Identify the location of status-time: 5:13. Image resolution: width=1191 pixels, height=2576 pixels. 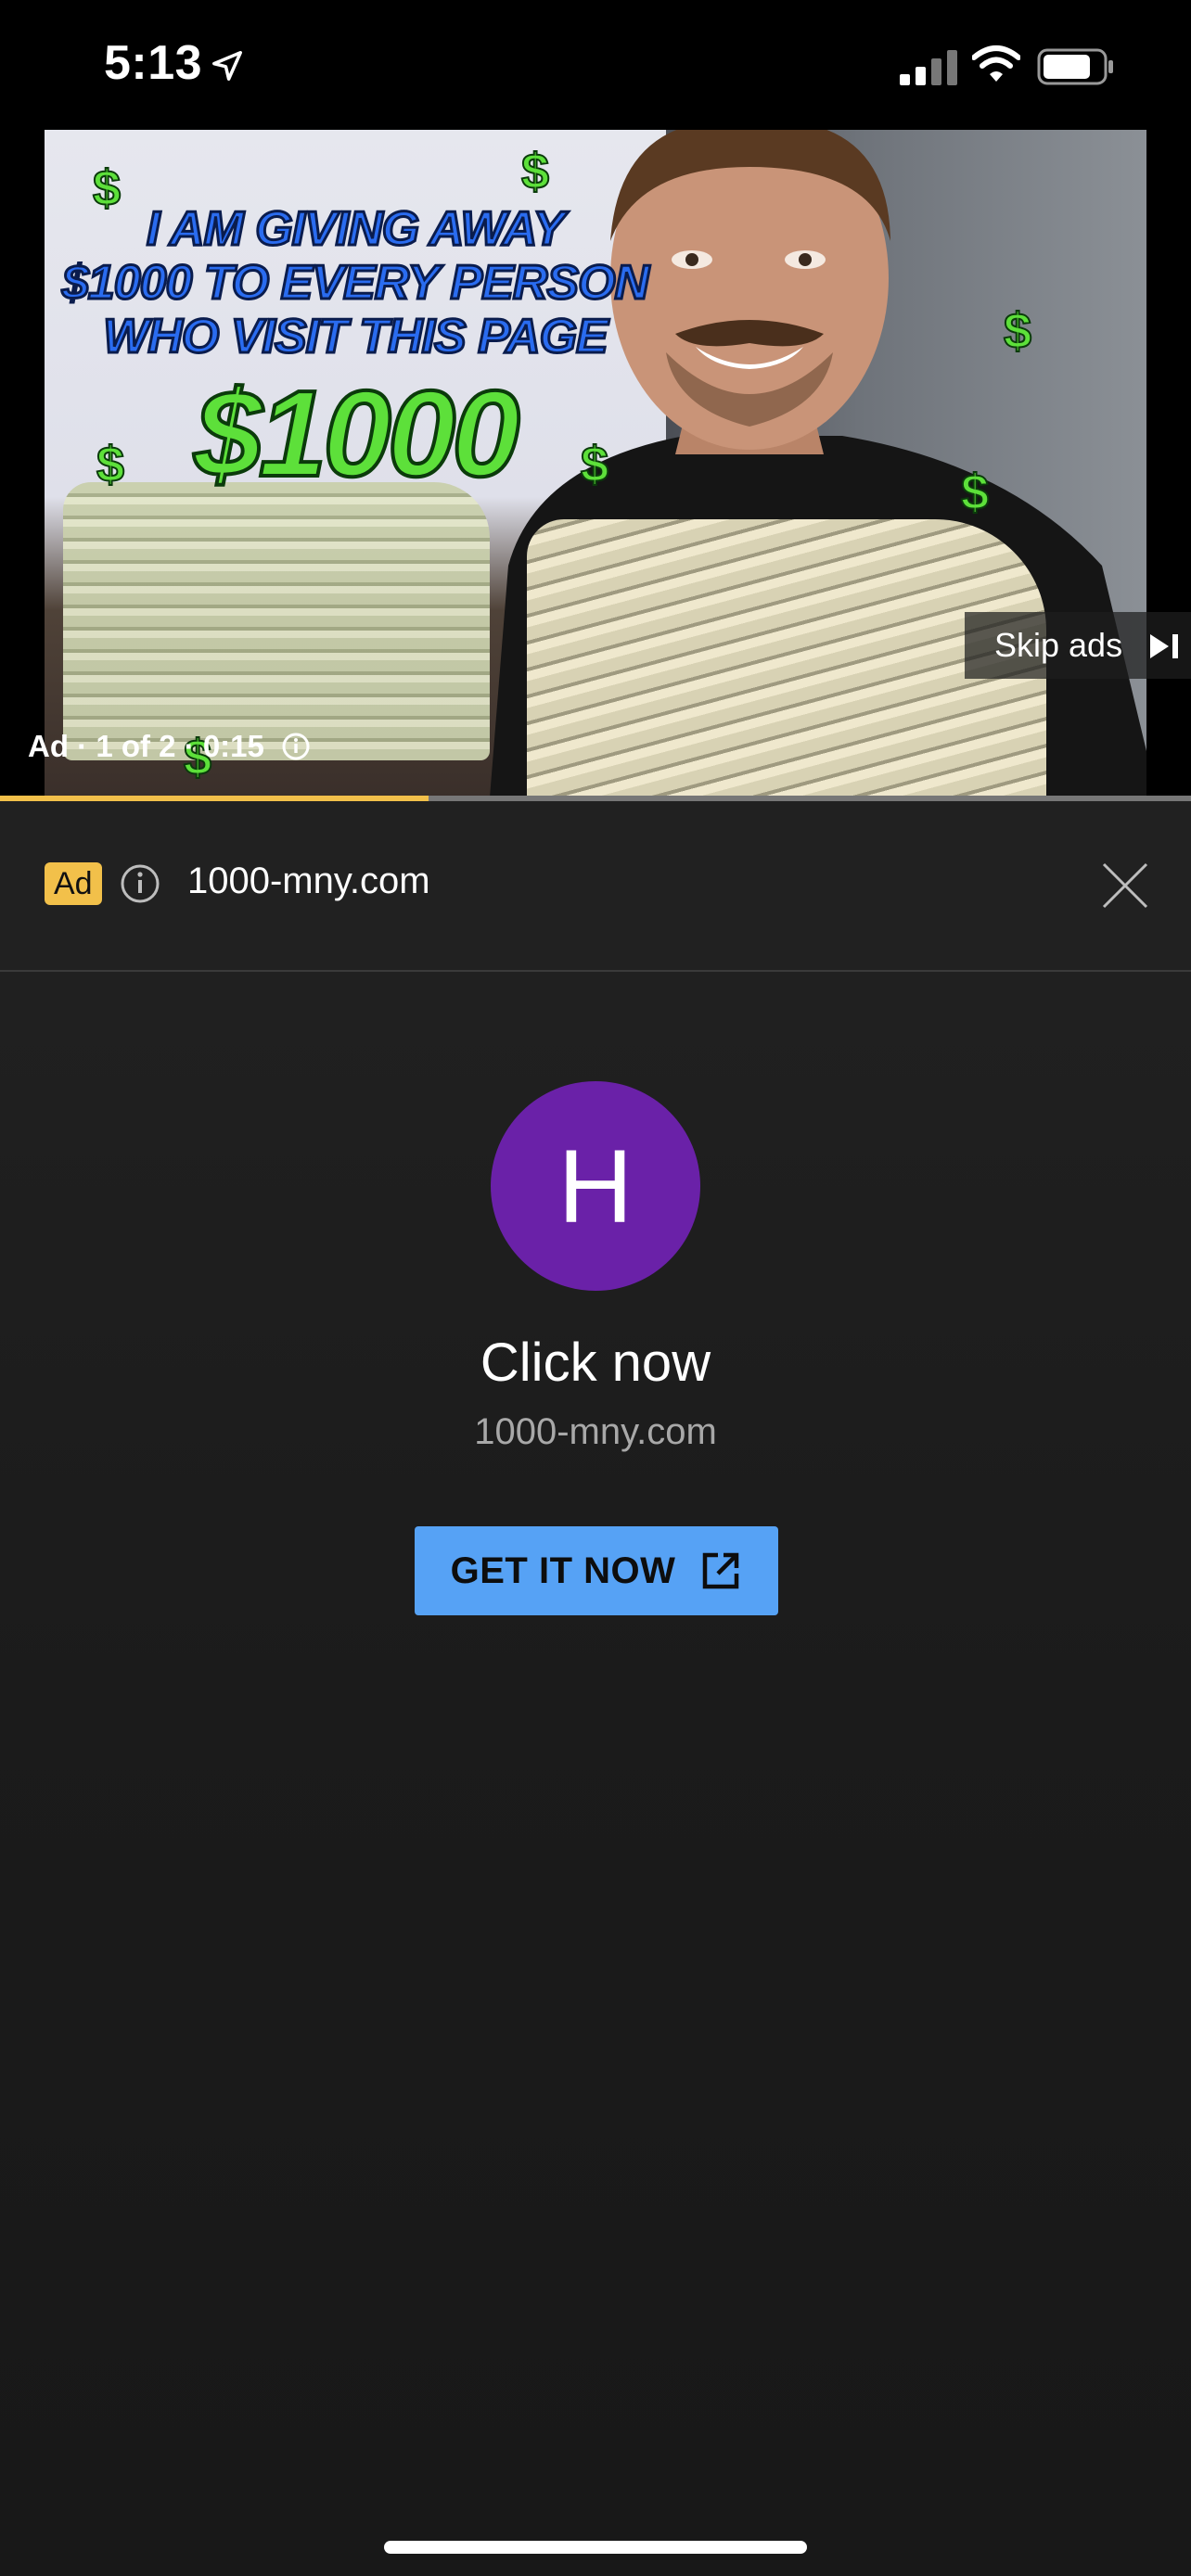
(153, 63).